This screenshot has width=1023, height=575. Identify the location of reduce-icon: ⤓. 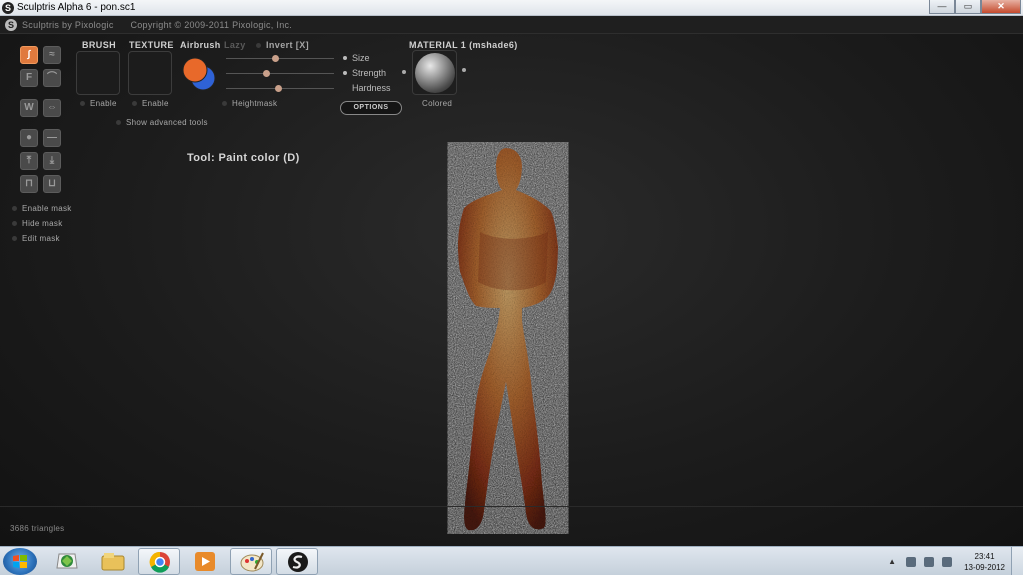
(52, 160).